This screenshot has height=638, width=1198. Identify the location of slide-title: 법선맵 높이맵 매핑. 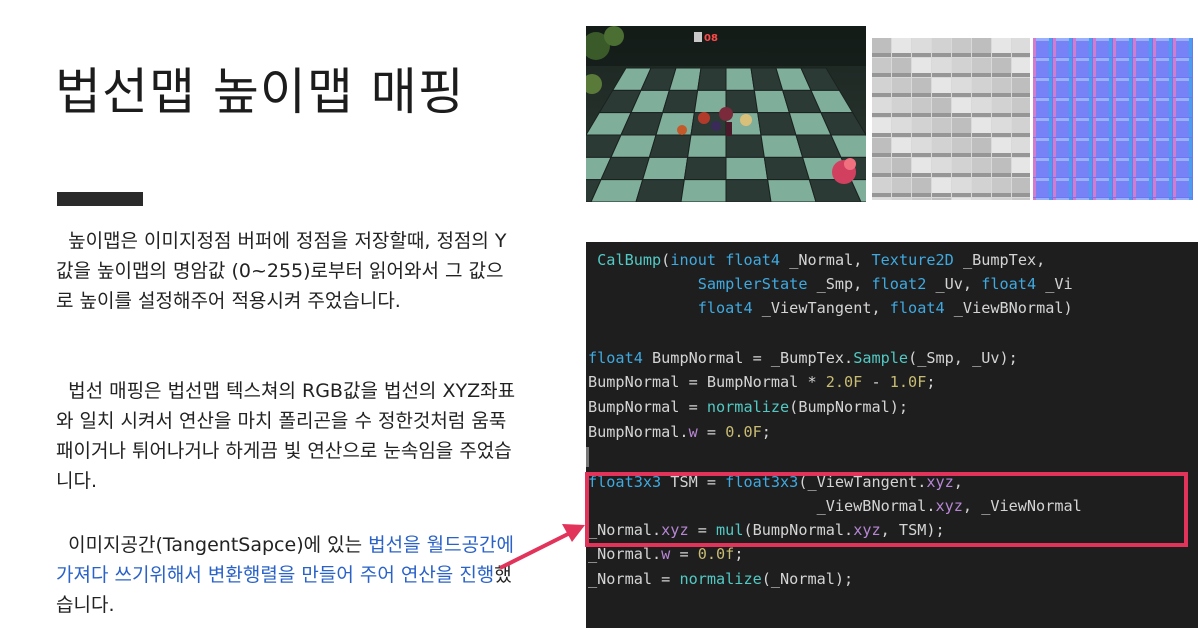
(260, 92).